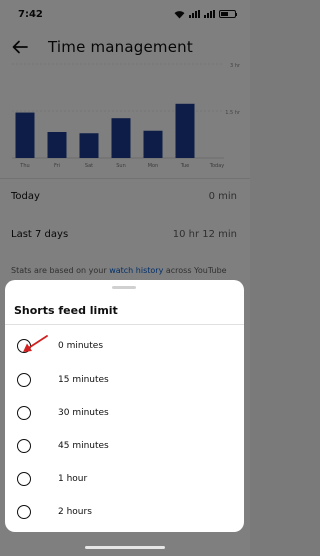 The image size is (320, 556). Describe the element at coordinates (35, 343) in the screenshot. I see `annotation-arrow-icon` at that location.